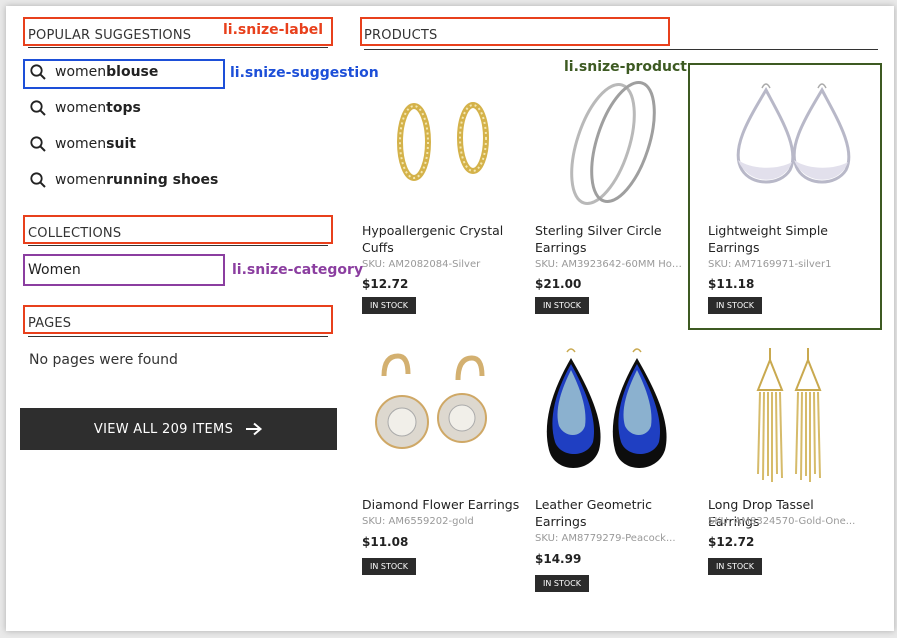  I want to click on annotation-box-suggestion, so click(124, 74).